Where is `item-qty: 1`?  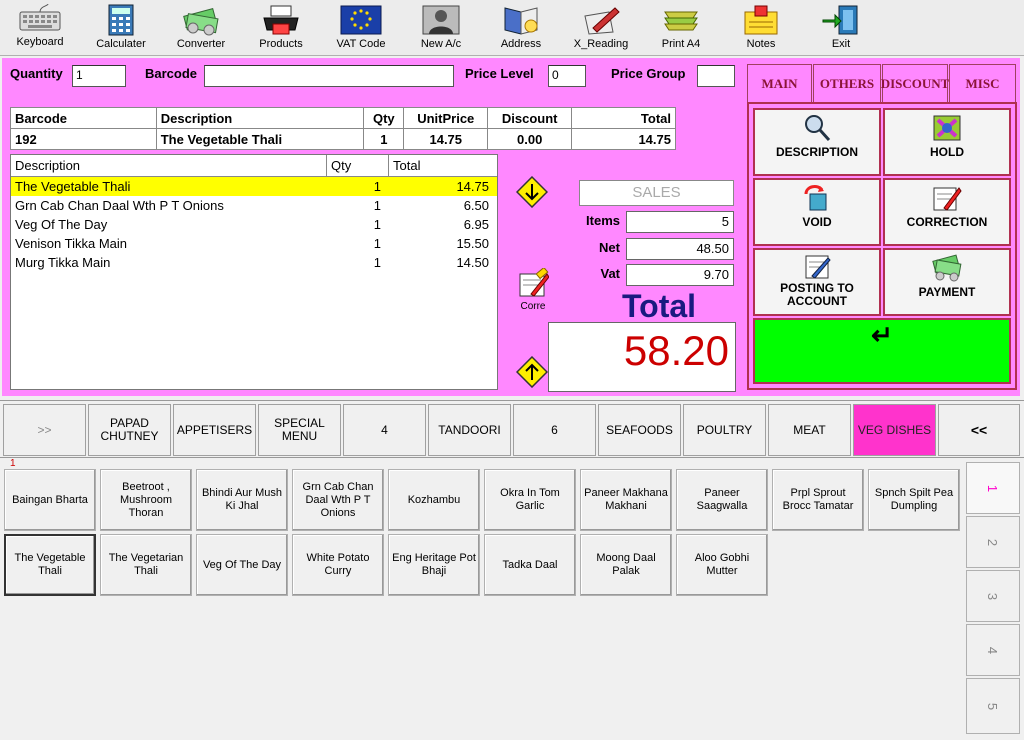 item-qty: 1 is located at coordinates (377, 224).